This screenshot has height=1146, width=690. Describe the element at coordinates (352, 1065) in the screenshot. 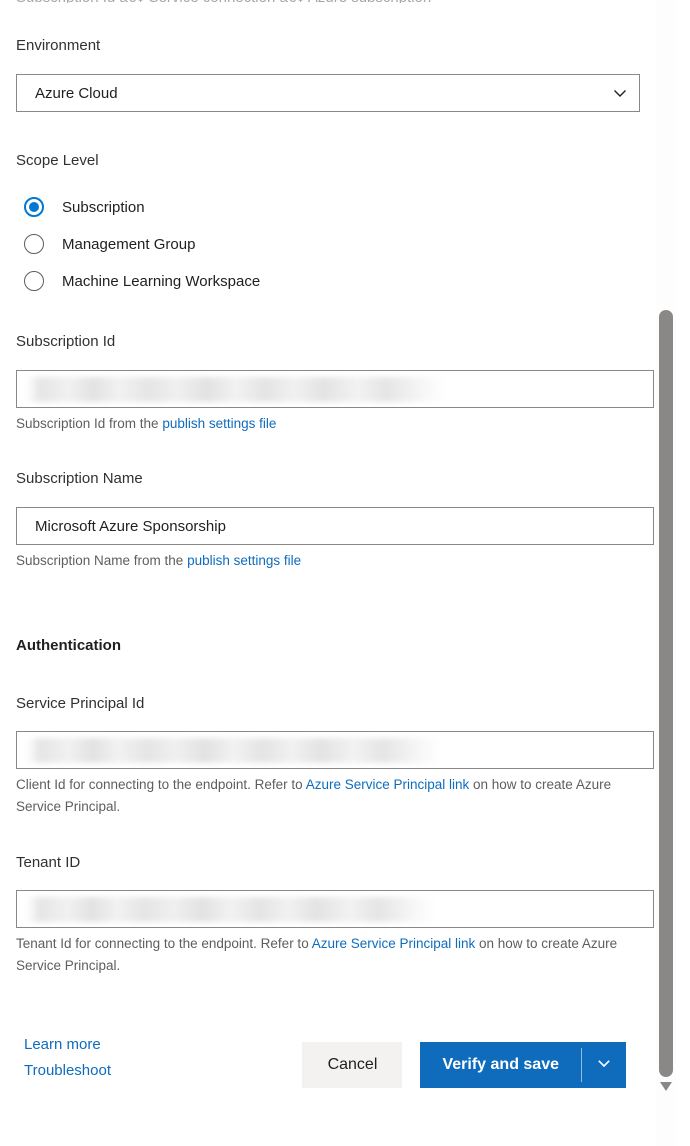

I see `cancel-button: Cancel` at that location.